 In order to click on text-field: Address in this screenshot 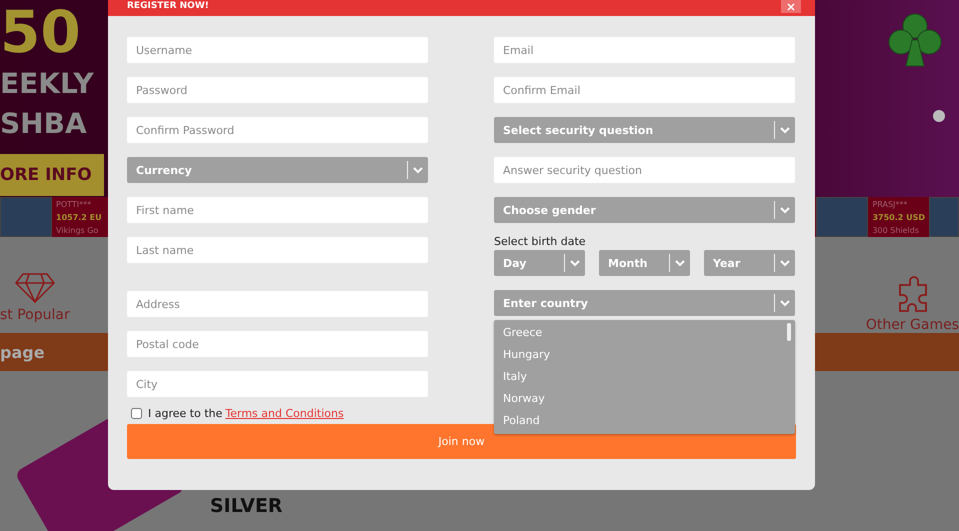, I will do `click(277, 304)`.